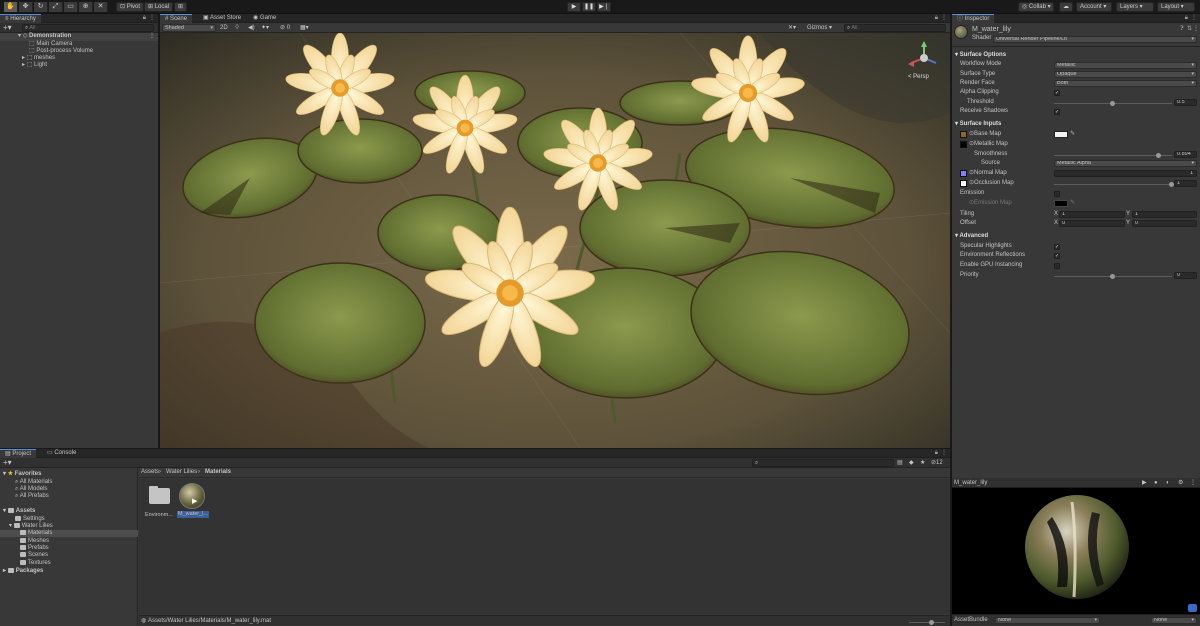 This screenshot has width=1200, height=626. Describe the element at coordinates (88, 28) in the screenshot. I see `hierarchy-search-input: ⌕ All` at that location.